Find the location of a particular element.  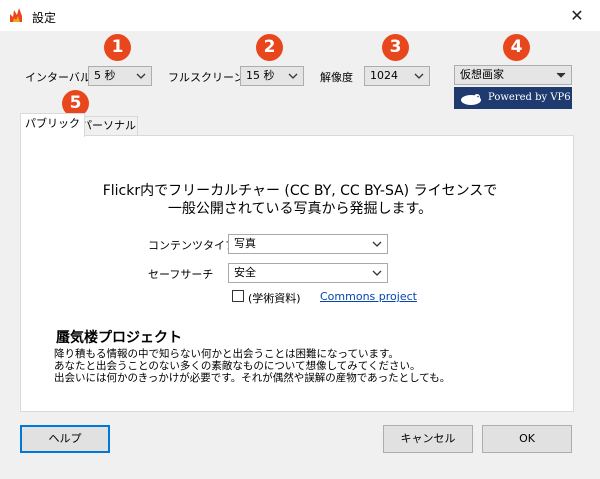

vp6-mascot-icon is located at coordinates (471, 99).